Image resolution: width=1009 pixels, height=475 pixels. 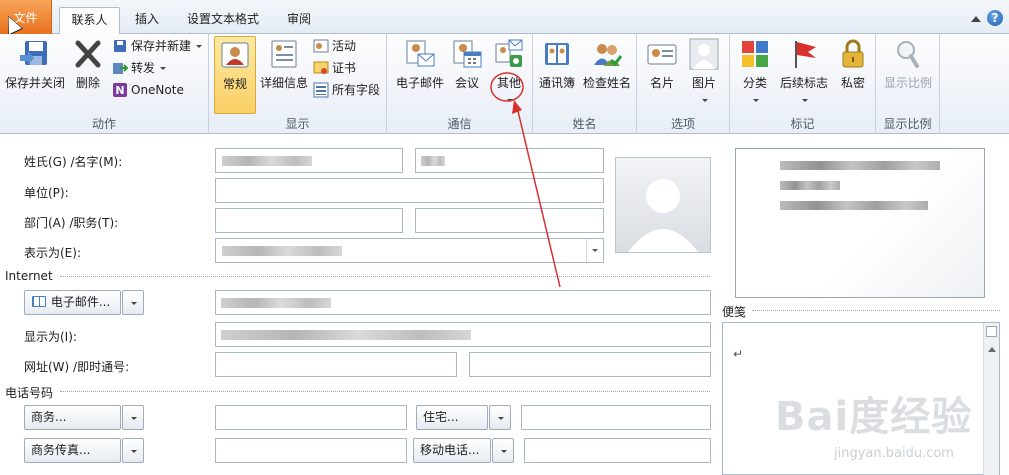 I want to click on meeting-button: 会议, so click(x=467, y=75).